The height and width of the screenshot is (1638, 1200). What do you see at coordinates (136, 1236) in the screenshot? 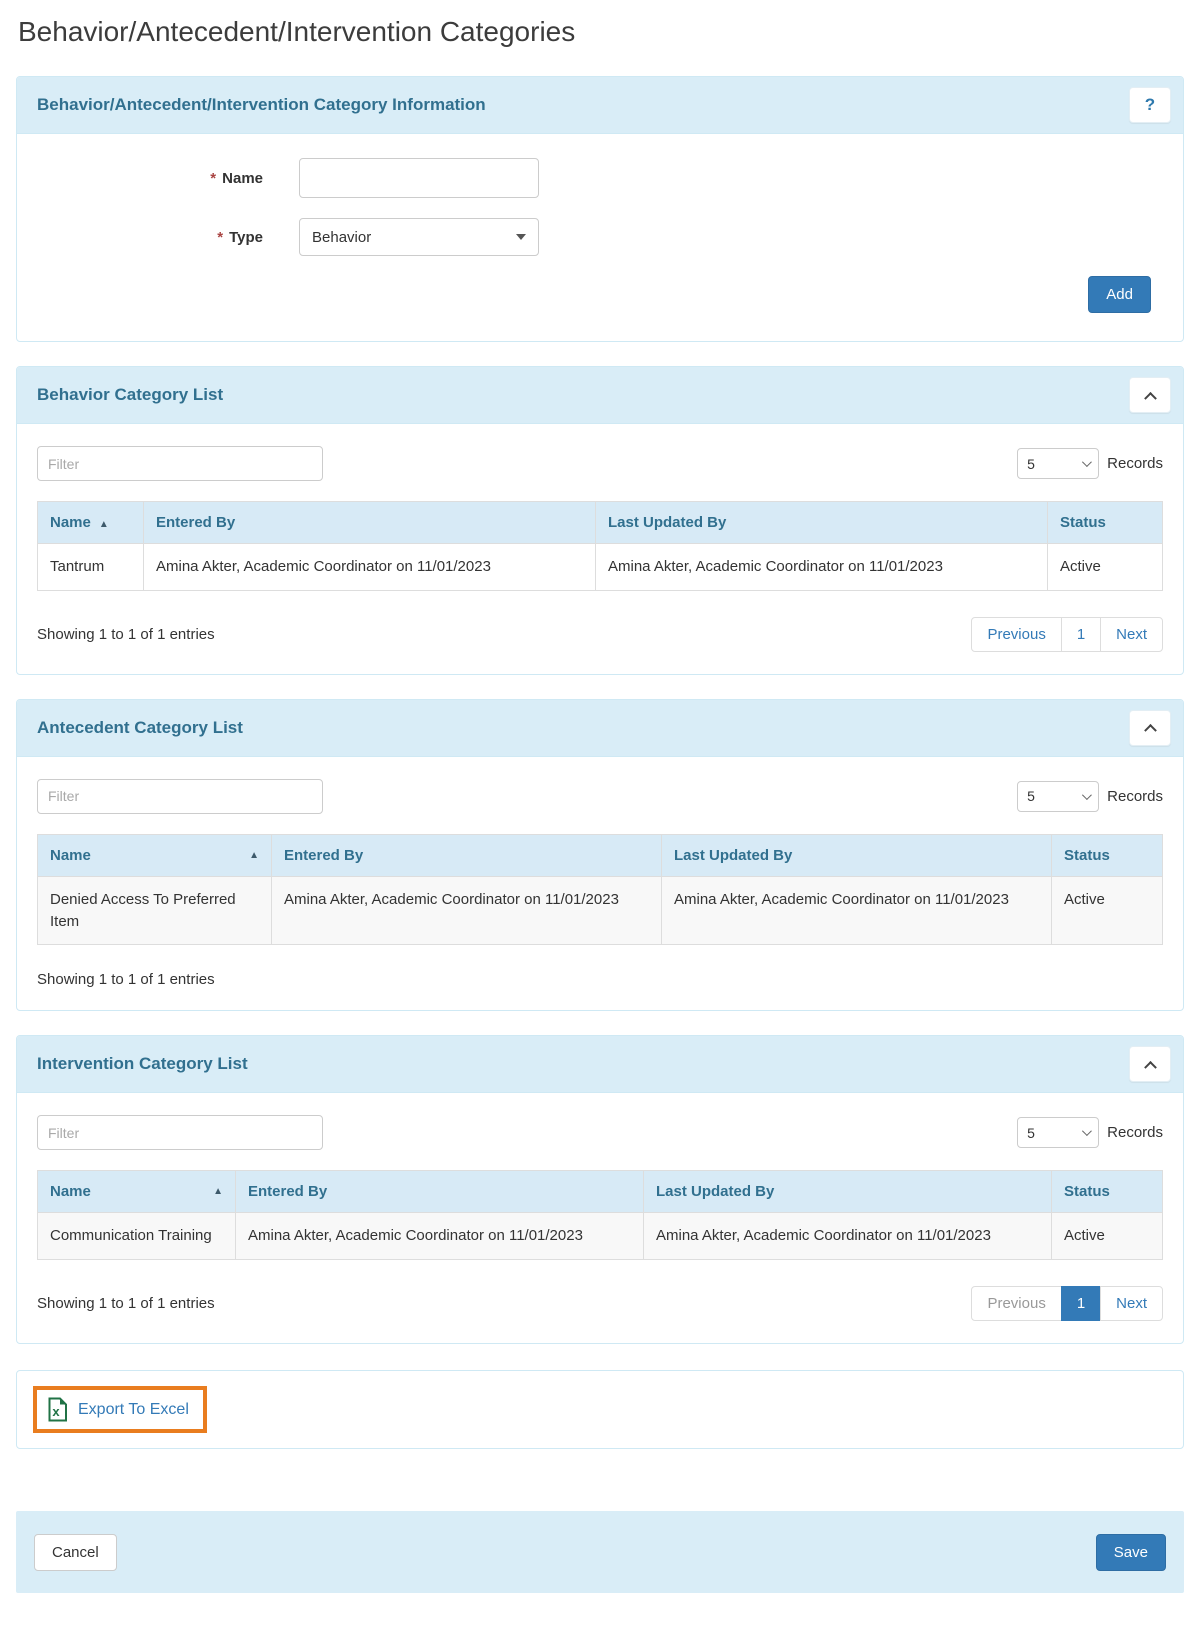
I see `cell-name: Communication Training` at bounding box center [136, 1236].